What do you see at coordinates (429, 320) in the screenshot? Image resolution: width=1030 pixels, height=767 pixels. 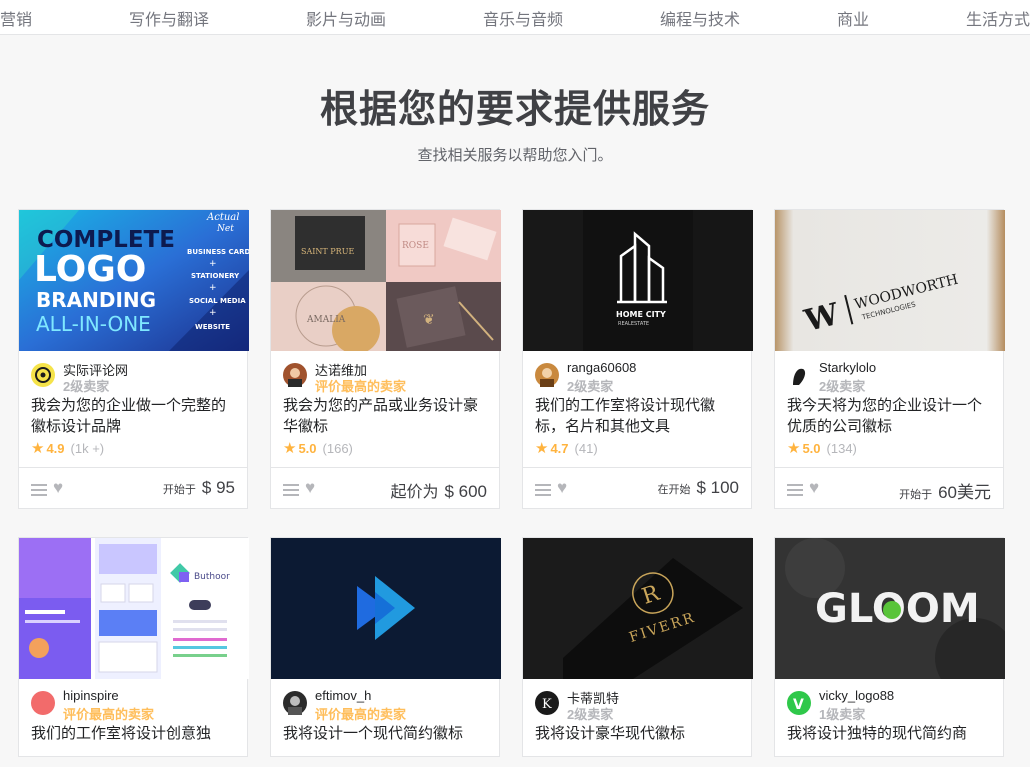 I see `monogram-icon: ❦` at bounding box center [429, 320].